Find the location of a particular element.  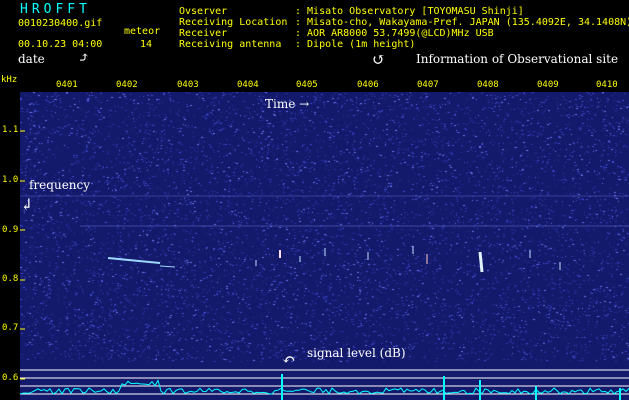

x-tick-label: 0404 is located at coordinates (248, 85).